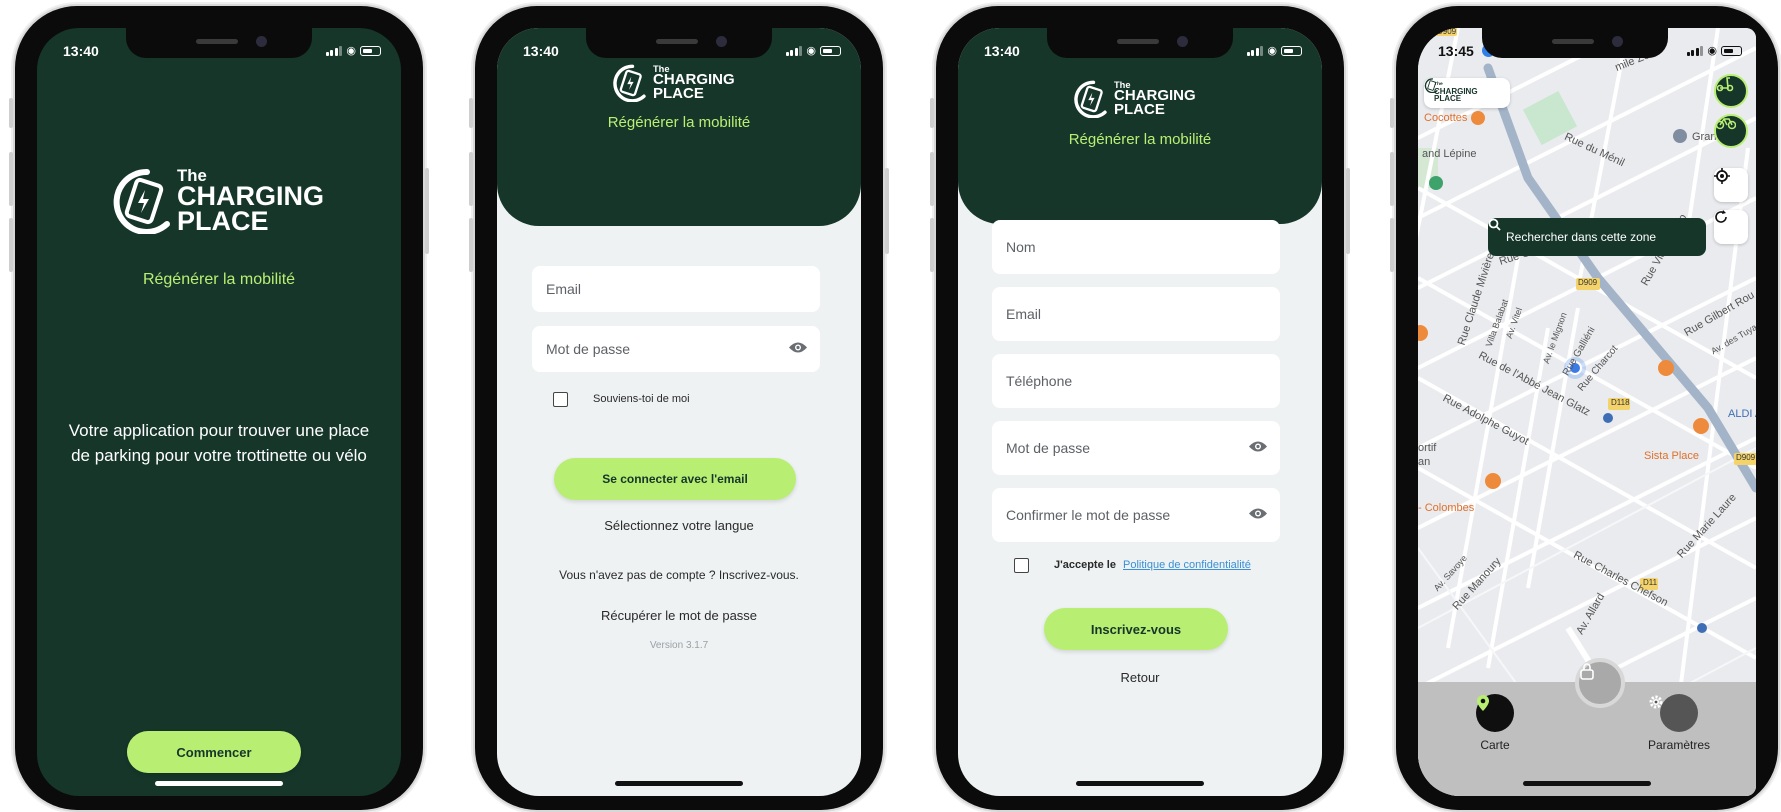  I want to click on name-placeholder: Nom, so click(1021, 247).